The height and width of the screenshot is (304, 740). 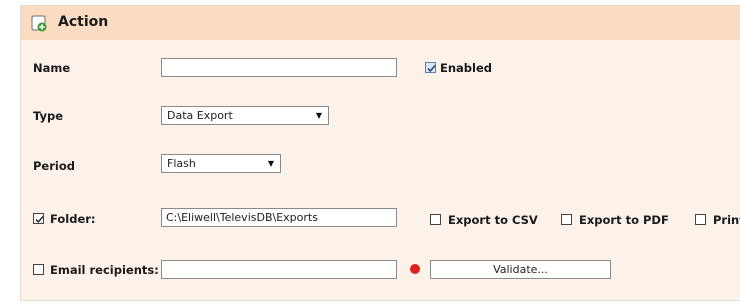 What do you see at coordinates (104, 270) in the screenshot?
I see `email-label: Email recipients:` at bounding box center [104, 270].